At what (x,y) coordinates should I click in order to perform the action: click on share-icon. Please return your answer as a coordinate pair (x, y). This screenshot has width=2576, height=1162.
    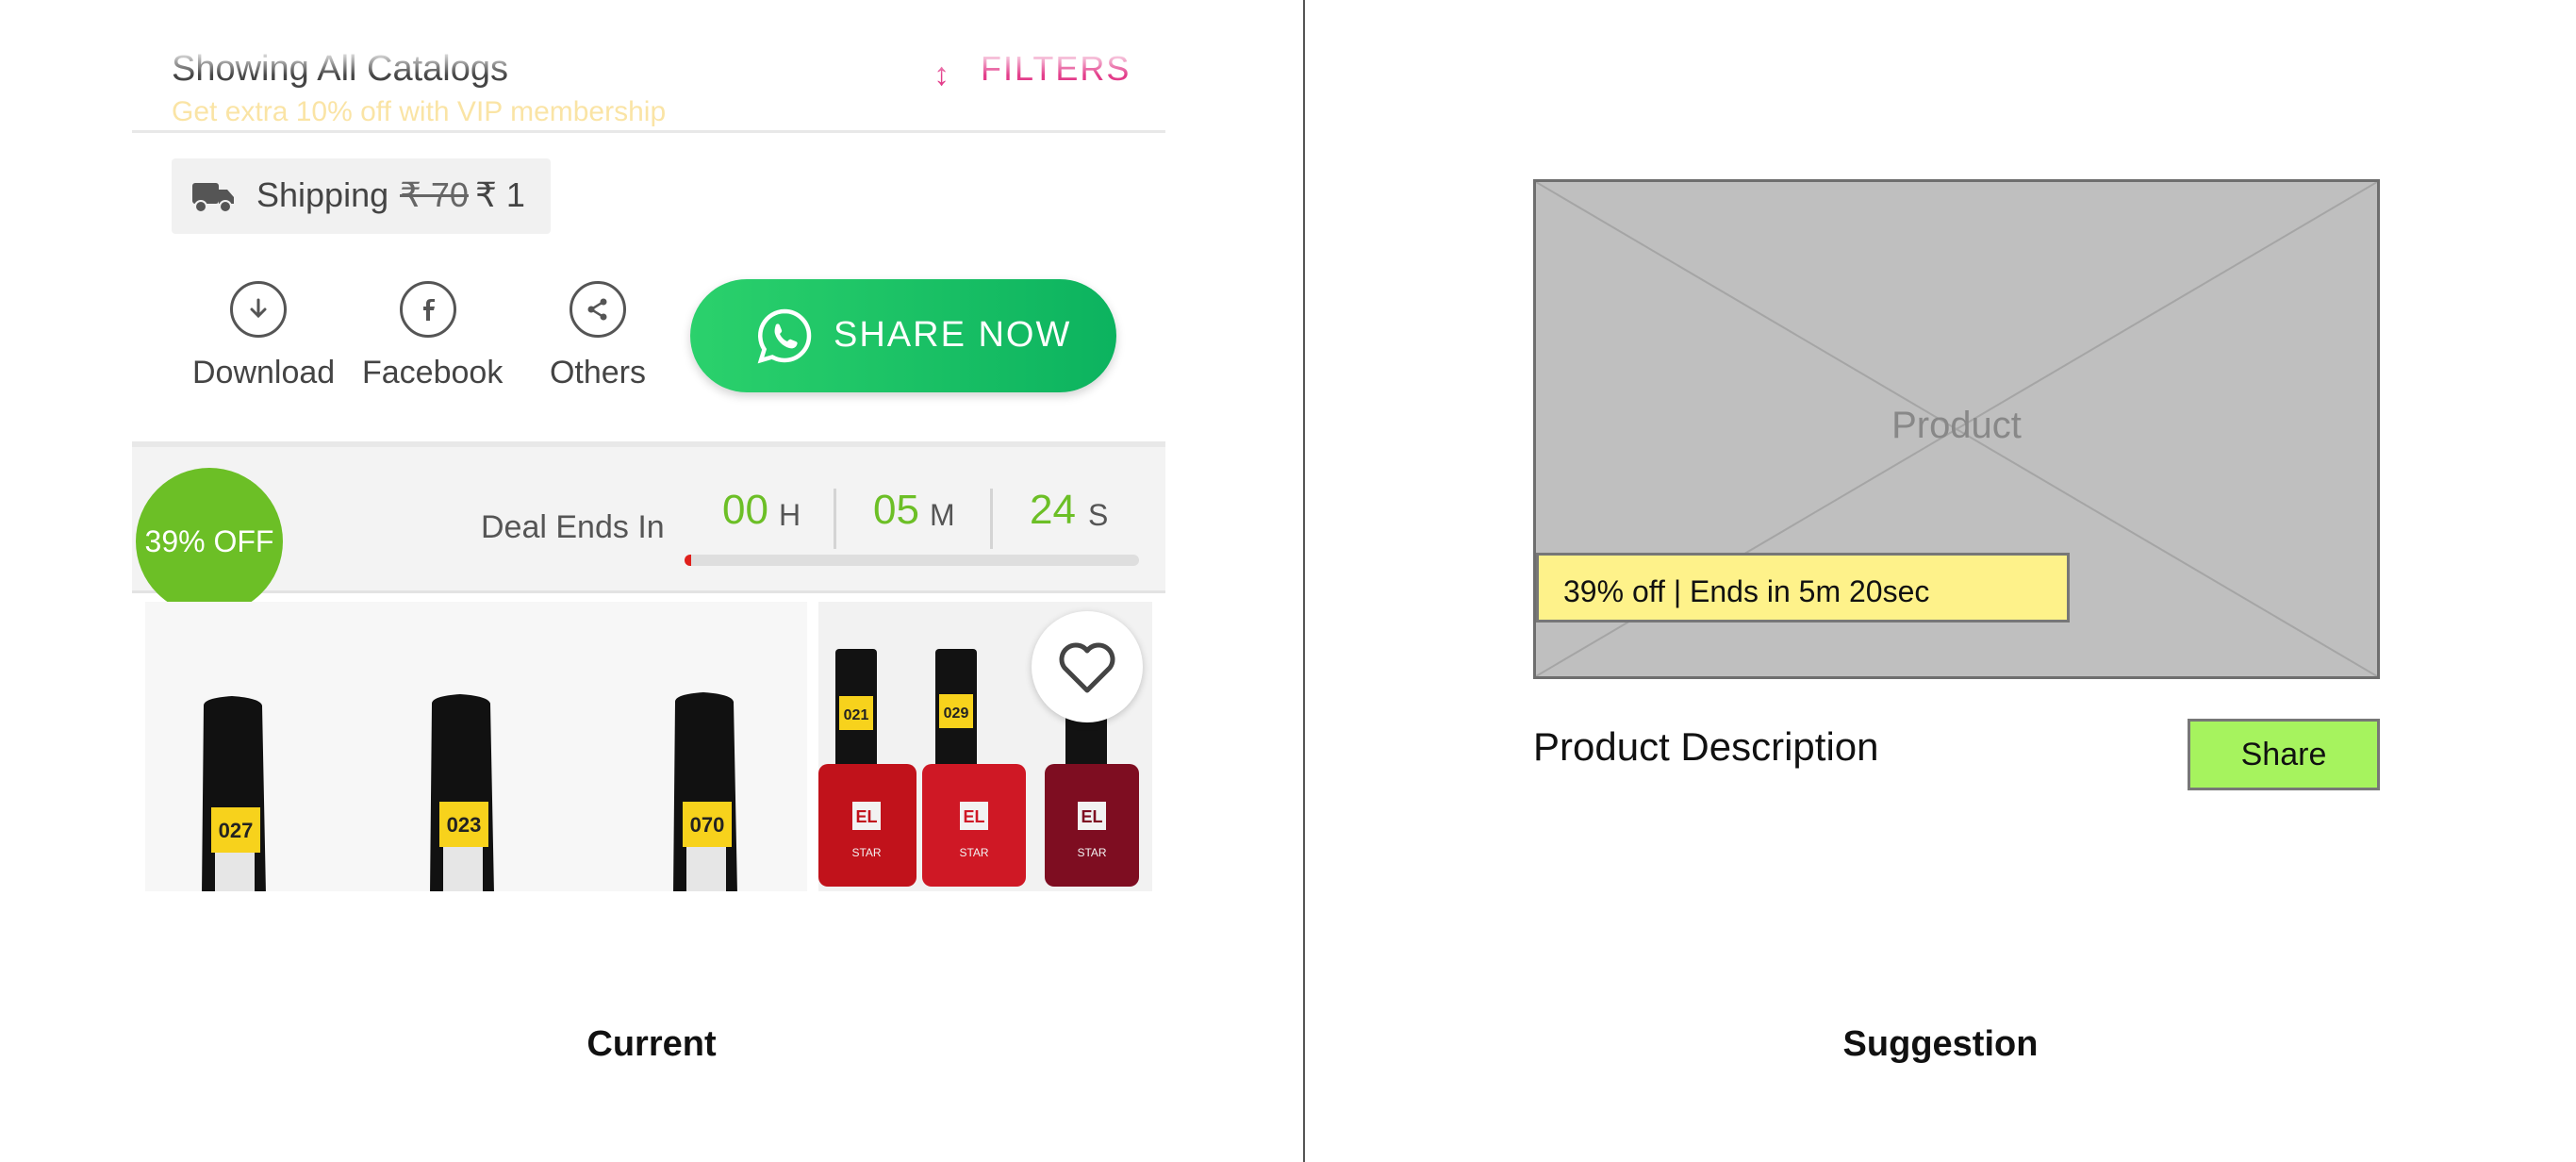
    Looking at the image, I should click on (598, 309).